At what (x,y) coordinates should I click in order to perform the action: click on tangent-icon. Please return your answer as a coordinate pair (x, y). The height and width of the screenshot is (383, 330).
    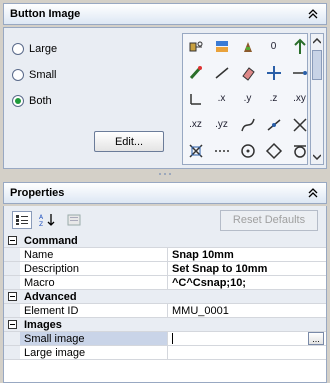
    Looking at the image, I should click on (297, 150).